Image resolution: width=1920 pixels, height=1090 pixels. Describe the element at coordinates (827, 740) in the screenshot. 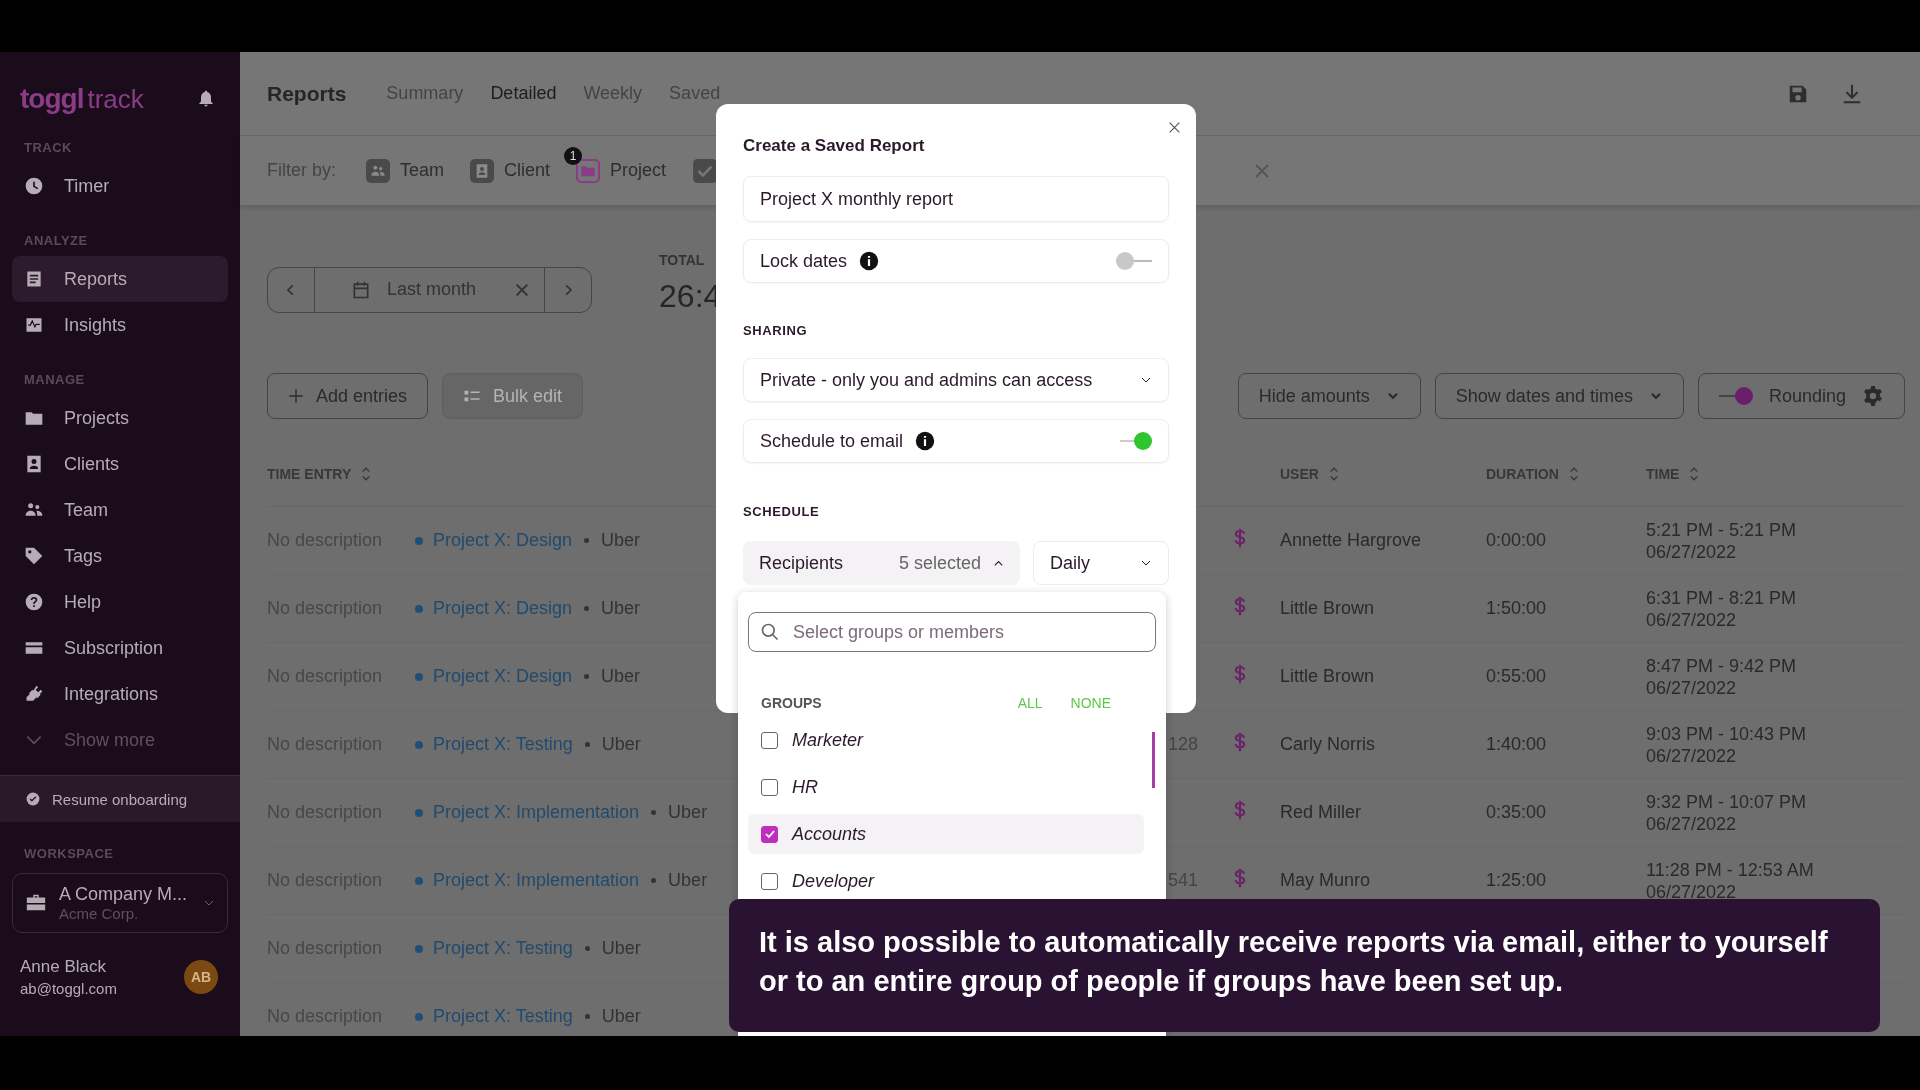

I see `group-name: Marketer` at that location.